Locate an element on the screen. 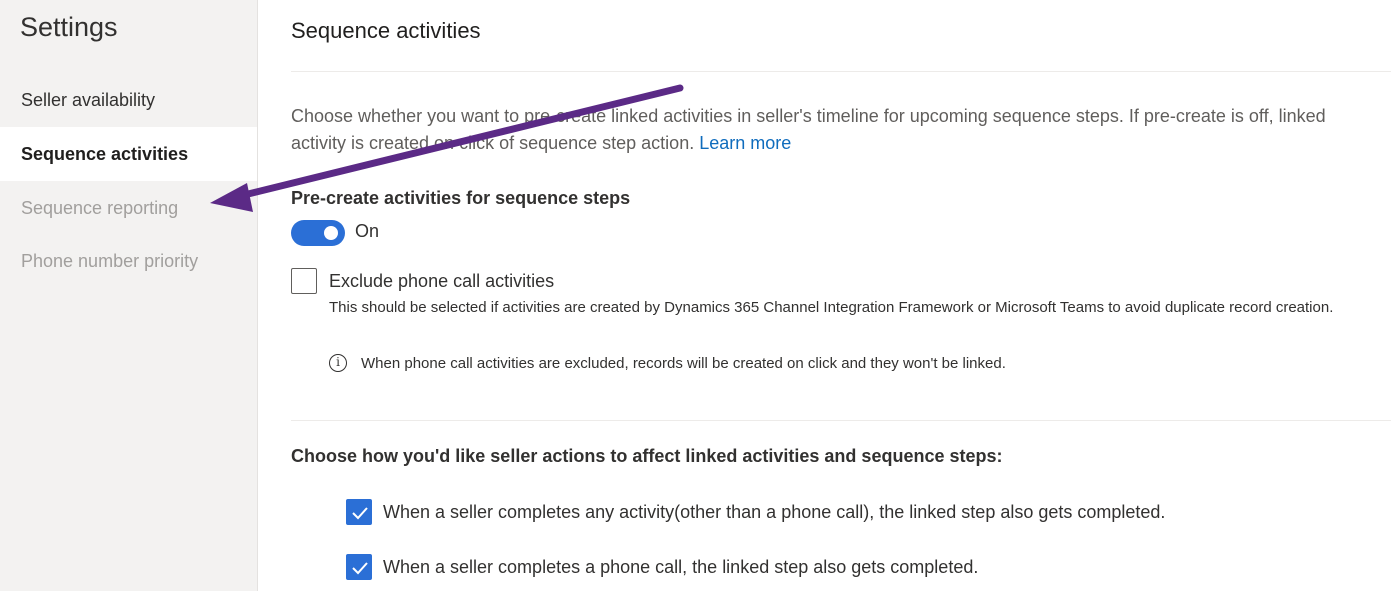 The image size is (1391, 591). precreate-toggle-state: On is located at coordinates (367, 231).